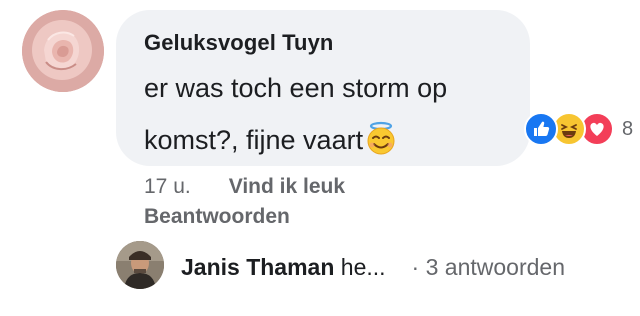 This screenshot has height=316, width=640. What do you see at coordinates (495, 267) in the screenshot?
I see `reply-count-label: 3 antwoorden` at bounding box center [495, 267].